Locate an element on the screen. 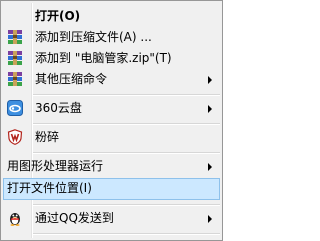  menu-item-open-file-location-label: 打开文件位置(I) is located at coordinates (49, 188).